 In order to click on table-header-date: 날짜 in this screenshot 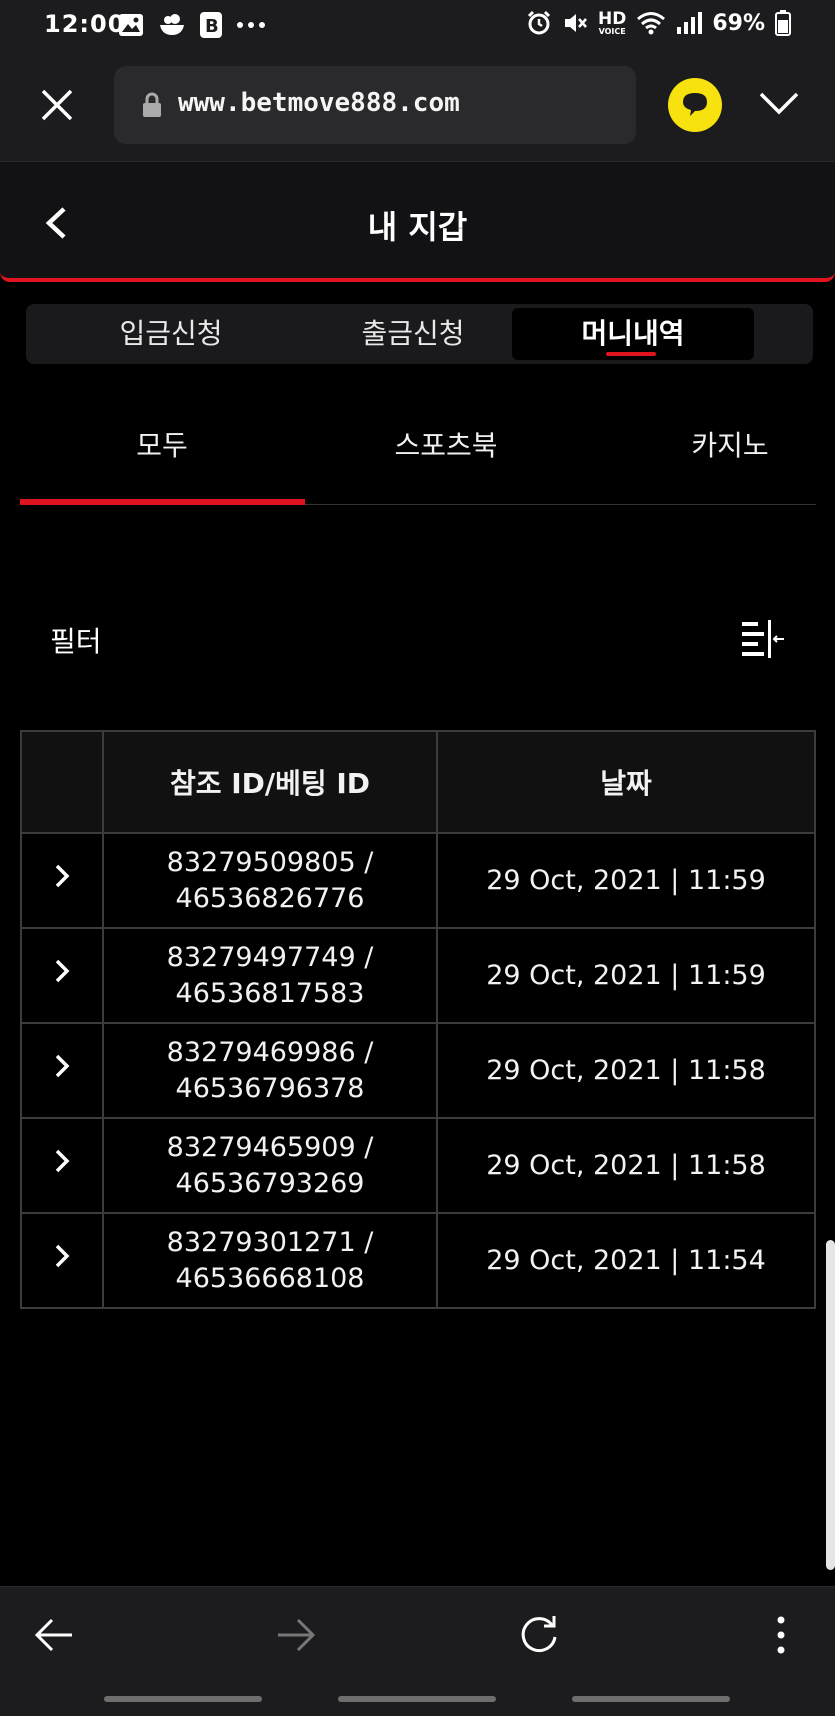, I will do `click(626, 782)`.